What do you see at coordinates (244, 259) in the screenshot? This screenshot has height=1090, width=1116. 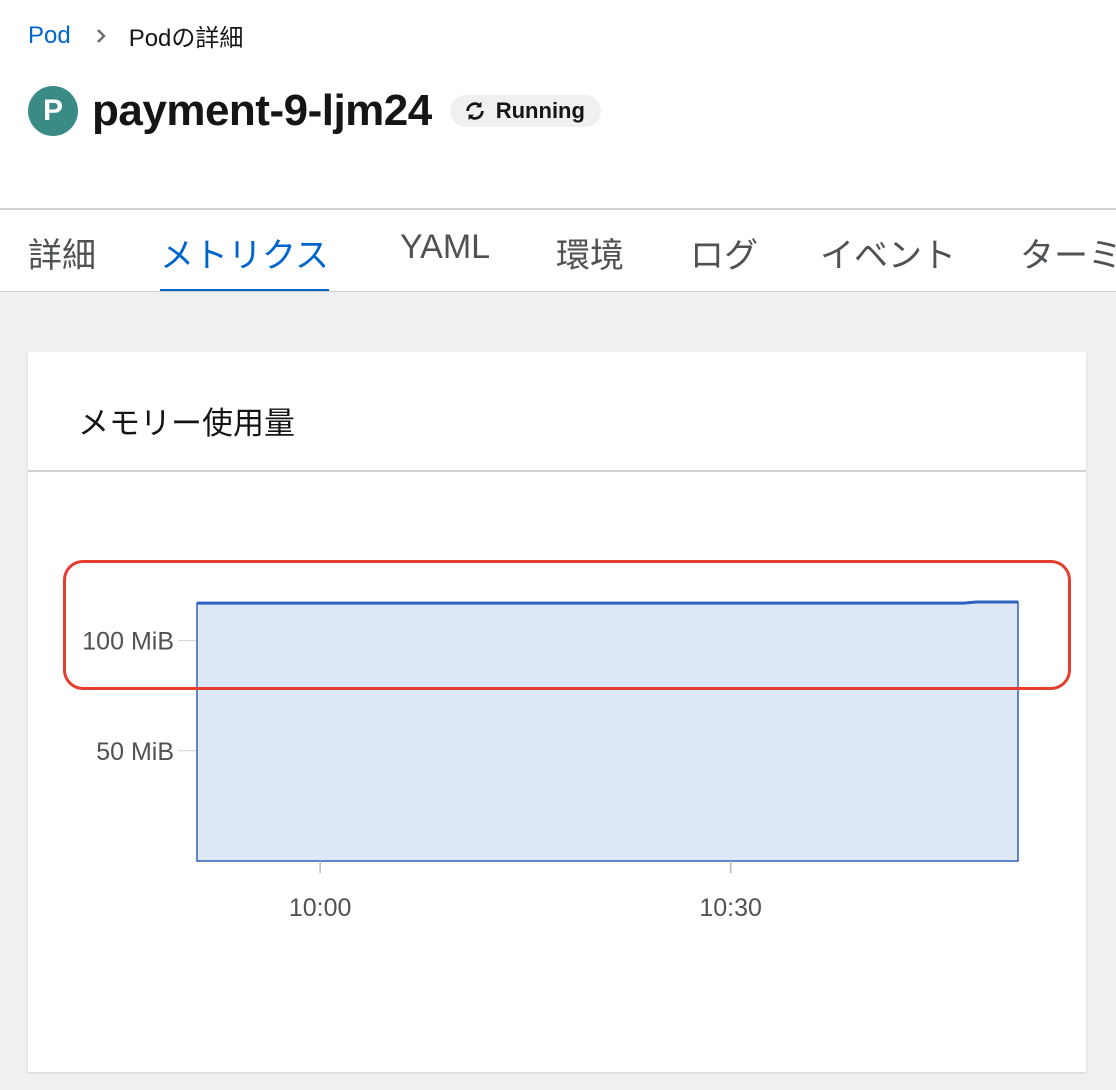 I see `tab-metrics: メトリクス` at bounding box center [244, 259].